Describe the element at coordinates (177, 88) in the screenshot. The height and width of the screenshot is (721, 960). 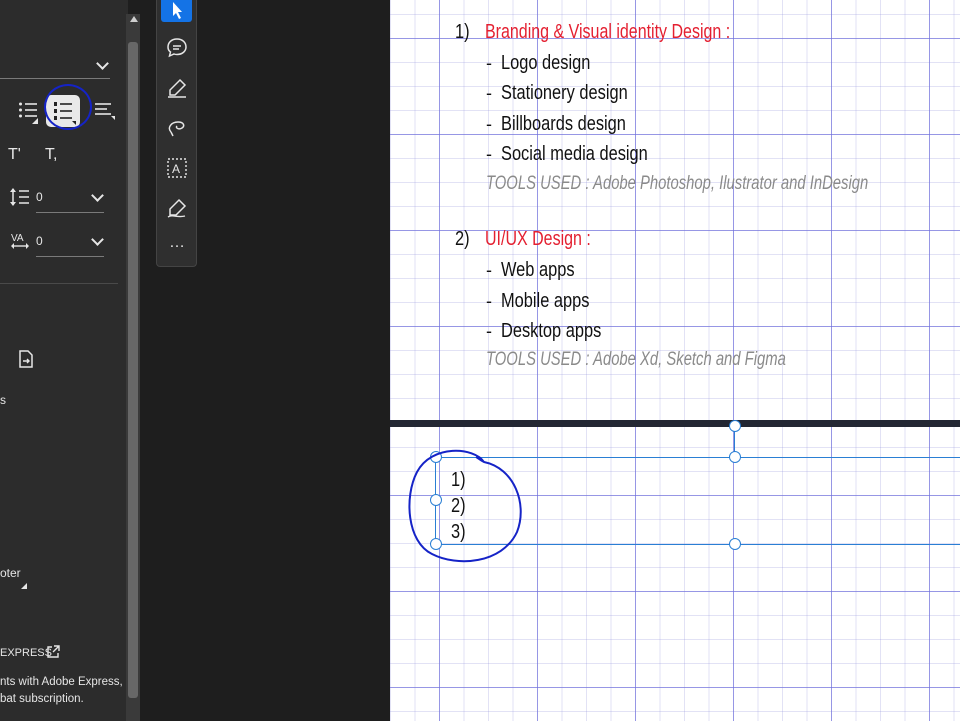
I see `highlight-pen-icon` at that location.